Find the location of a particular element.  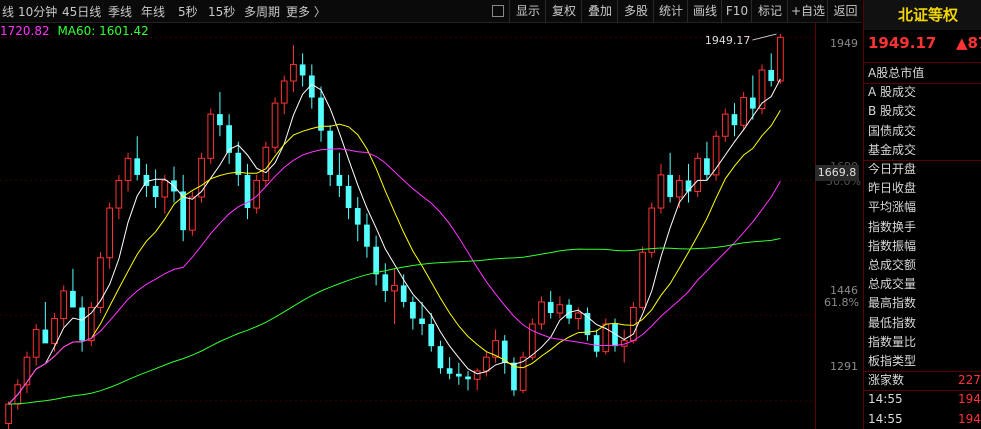

panel-row: 平均涨幅 is located at coordinates (922, 207).